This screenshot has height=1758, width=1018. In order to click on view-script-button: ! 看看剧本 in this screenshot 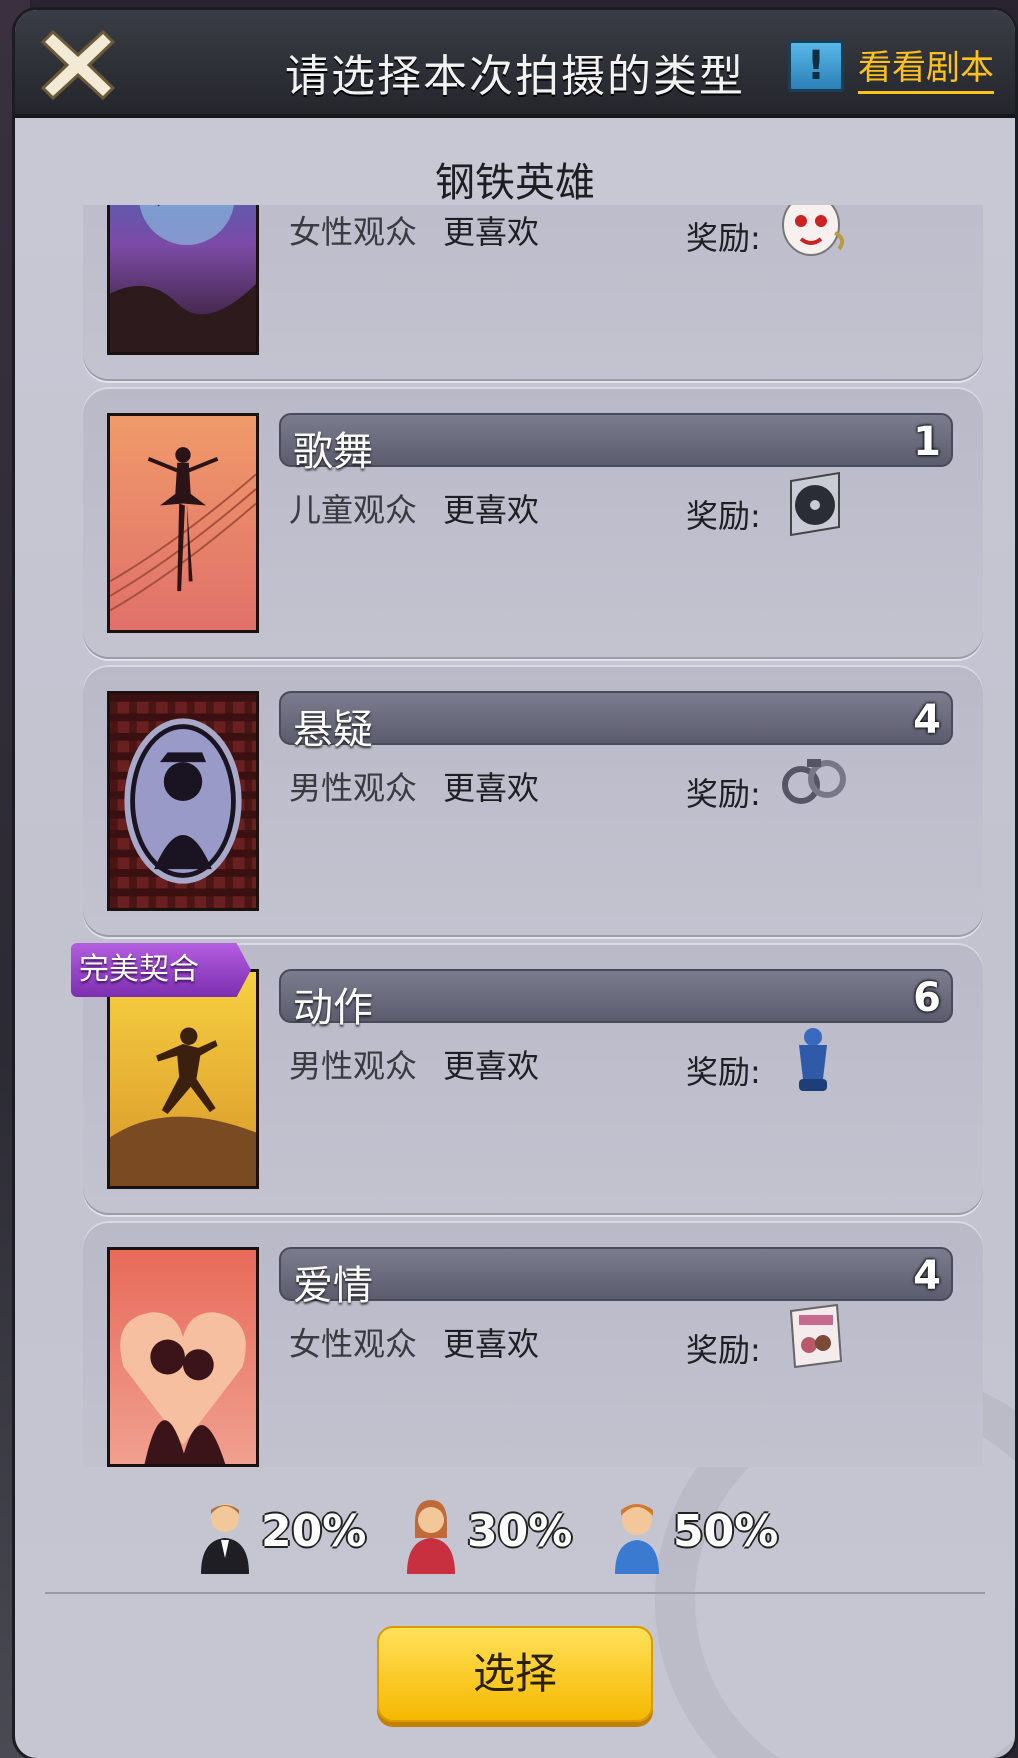, I will do `click(898, 67)`.